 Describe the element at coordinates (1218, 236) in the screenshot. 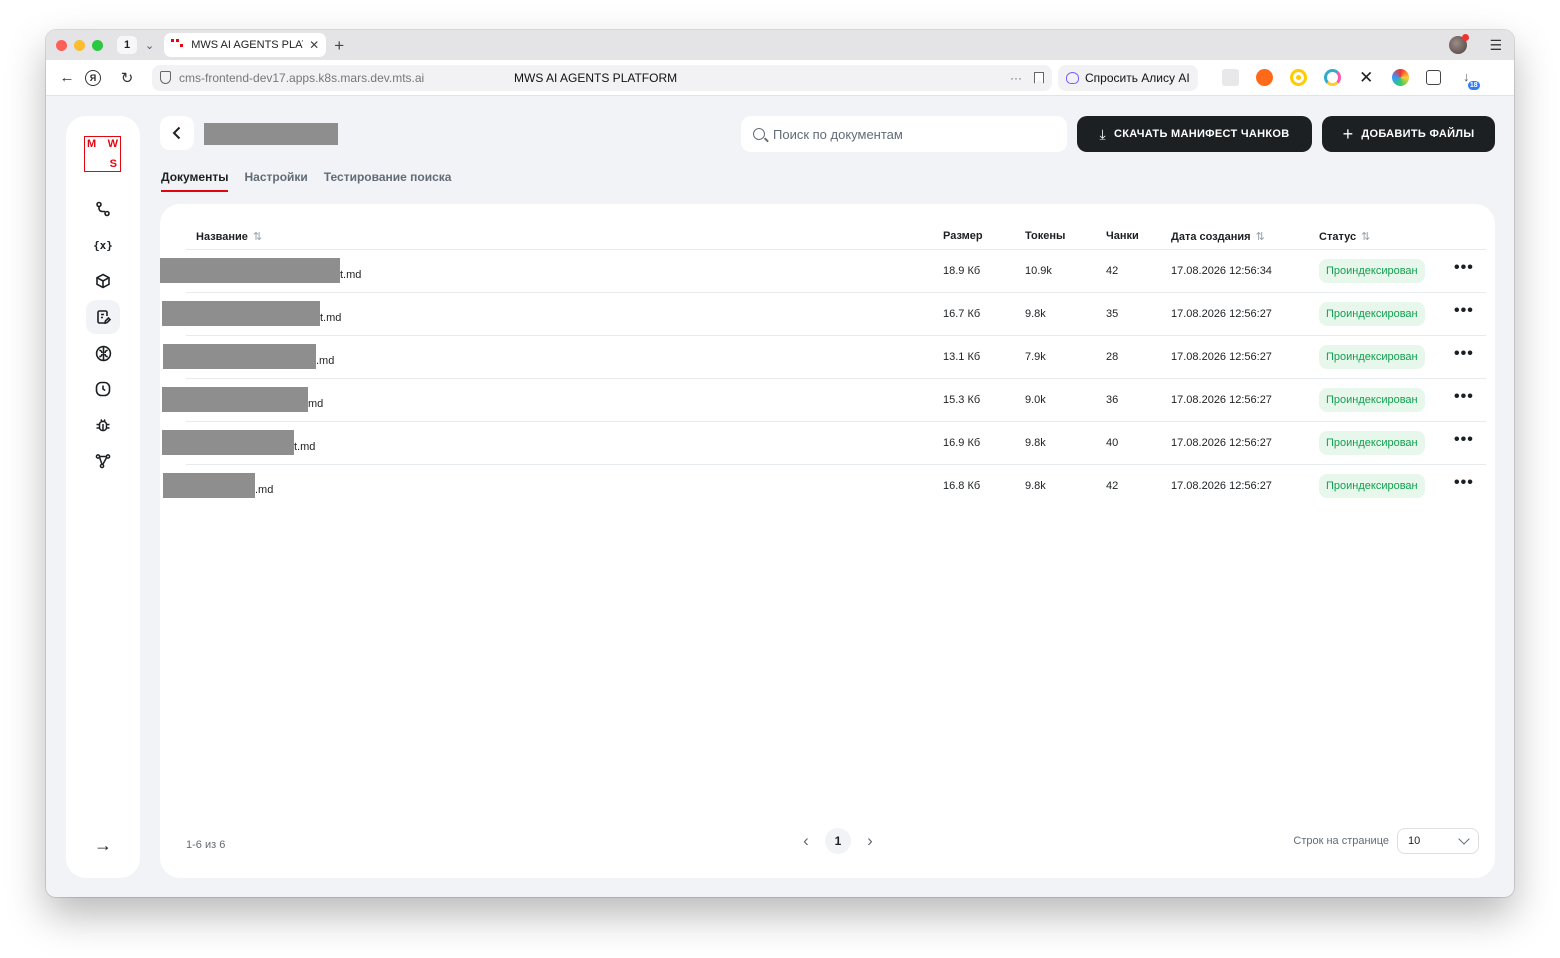

I see `column-header-created: Дата создания ⇅` at that location.